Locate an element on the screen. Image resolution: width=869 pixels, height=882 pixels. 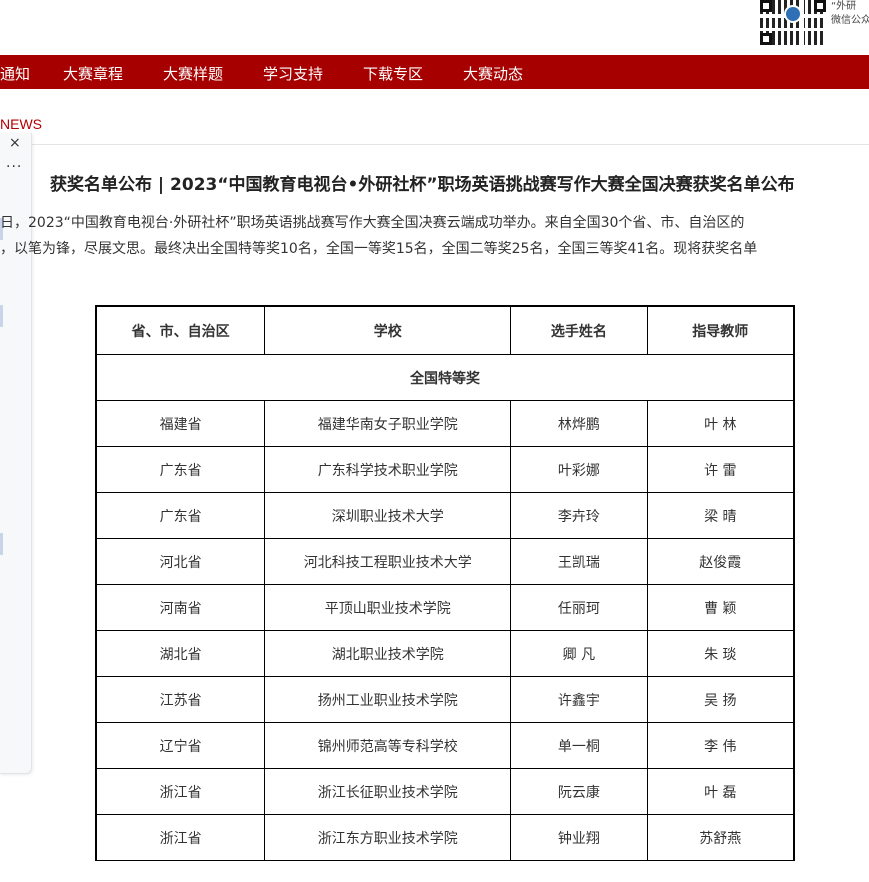
close-icon: × is located at coordinates (15, 143).